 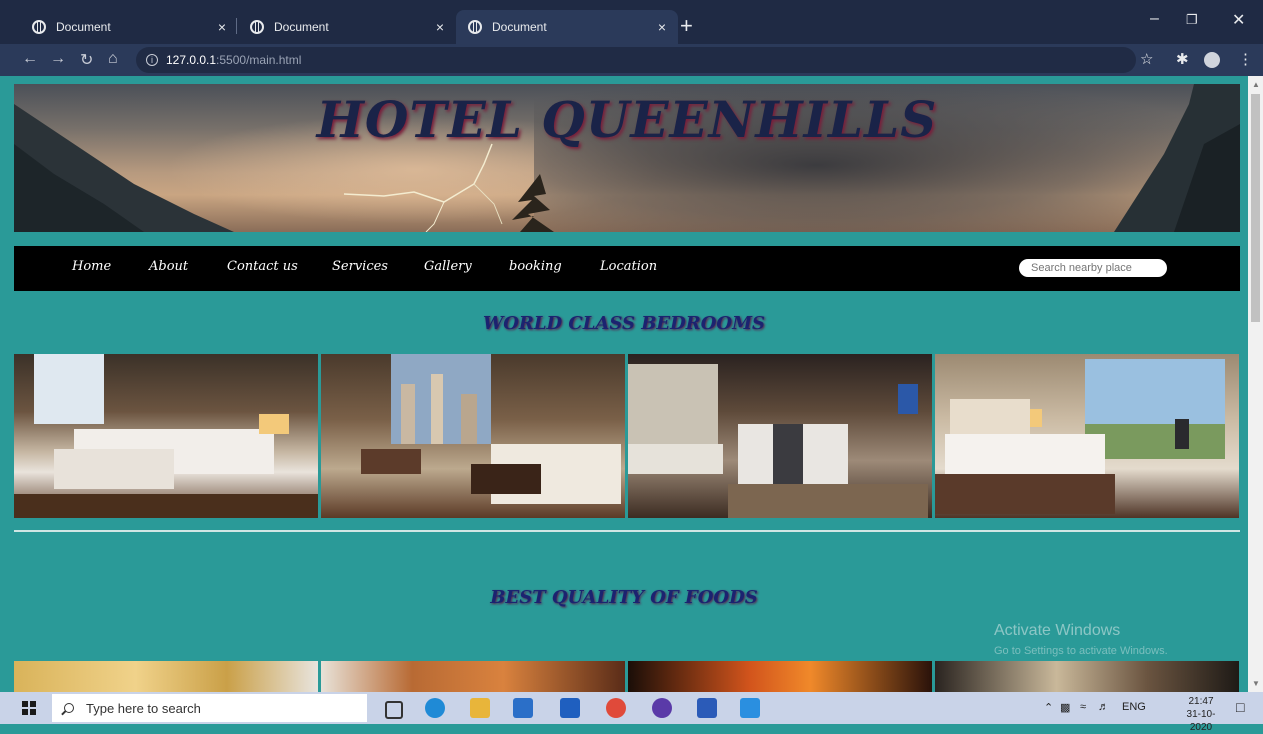 I want to click on forward-icon: →, so click(x=58, y=59).